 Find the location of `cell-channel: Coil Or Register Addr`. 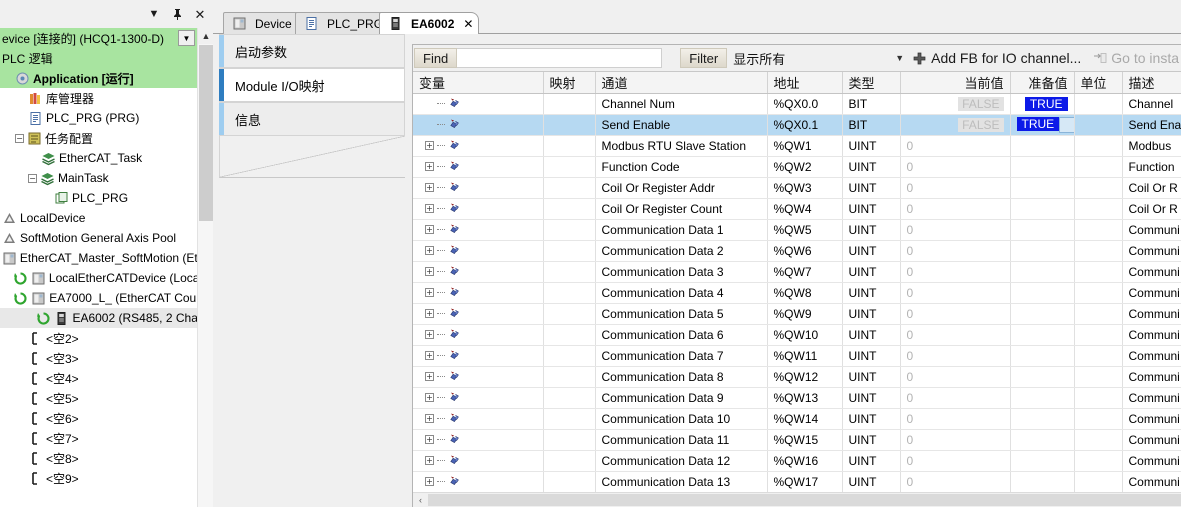

cell-channel: Coil Or Register Addr is located at coordinates (681, 188).